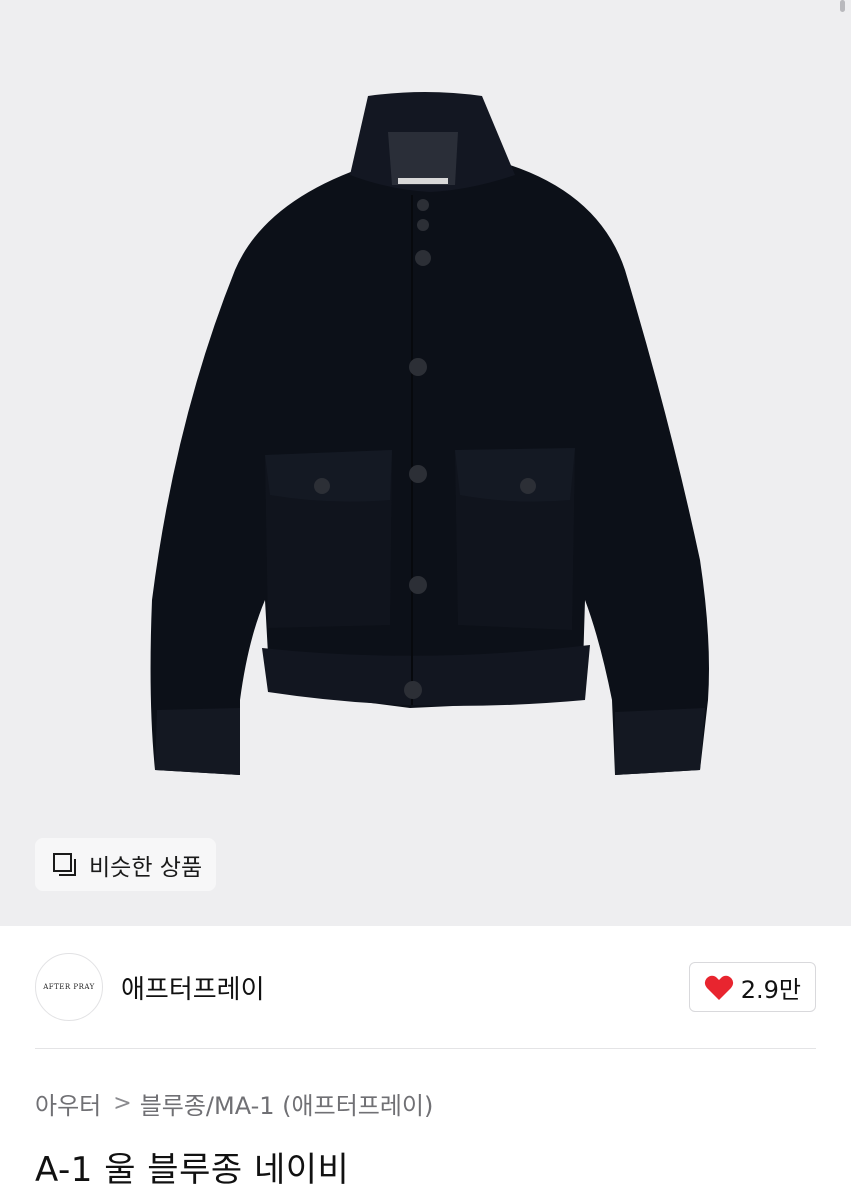  Describe the element at coordinates (287, 1103) in the screenshot. I see `breadcrumb-subcategory: 블루종/MA-1 (애프터프레이)` at that location.